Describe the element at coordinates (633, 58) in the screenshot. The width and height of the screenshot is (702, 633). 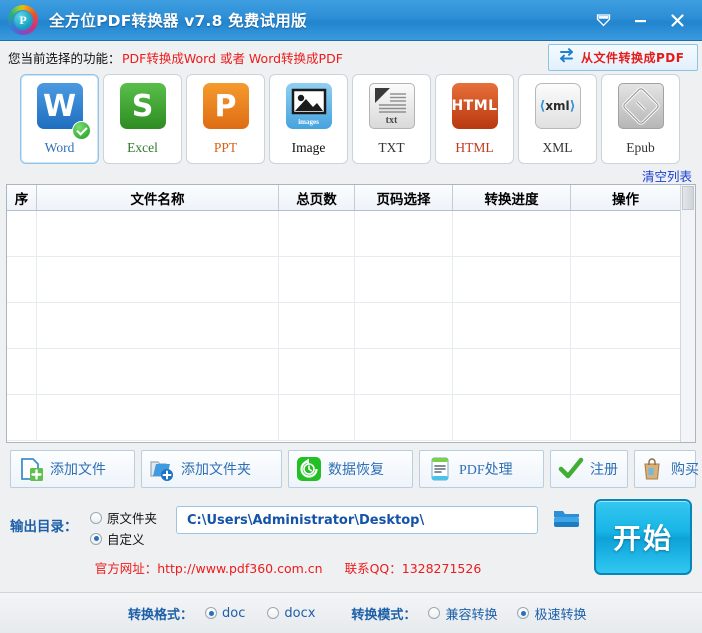
I see `convert-from-file-label: 从文件转换成PDF` at that location.